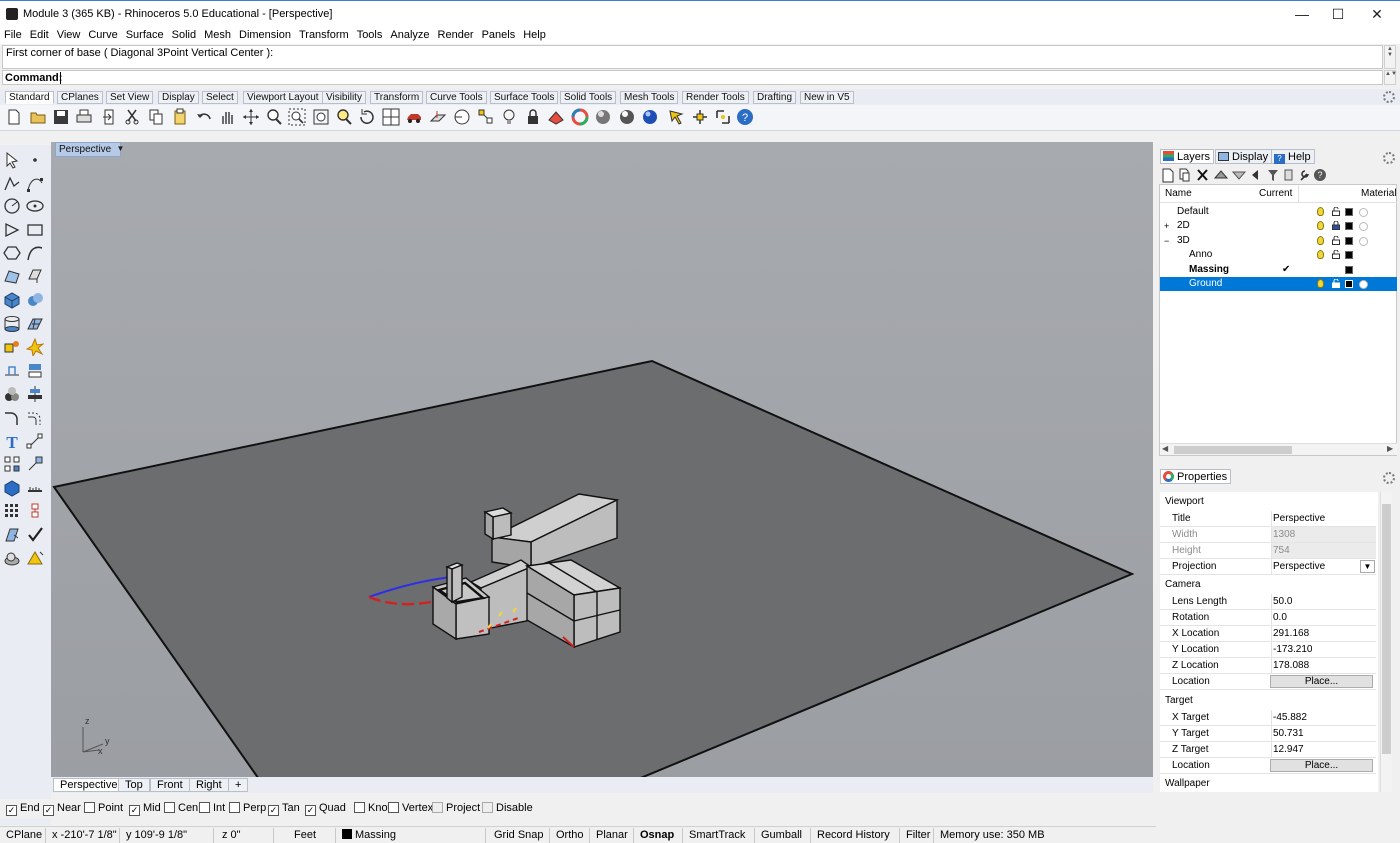  Describe the element at coordinates (1323, 649) in the screenshot. I see `y-location-field: -173.210` at that location.